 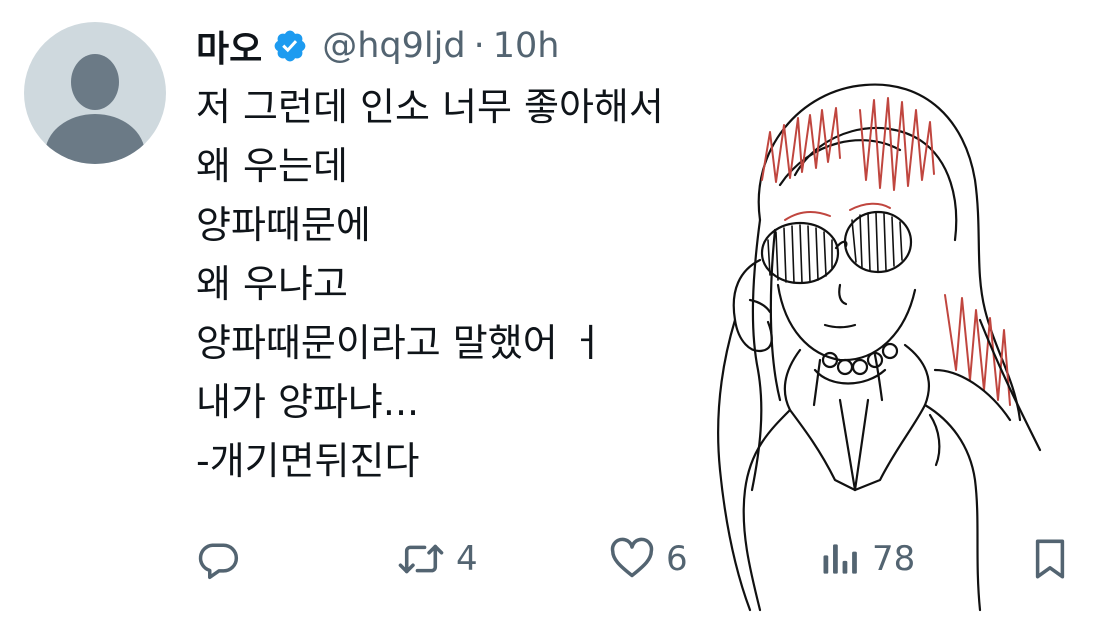 I want to click on views-icon, so click(x=840, y=559).